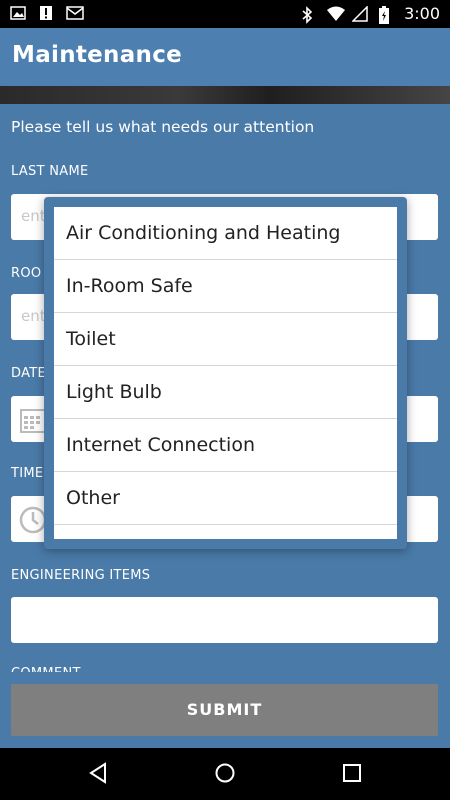 The height and width of the screenshot is (800, 450). What do you see at coordinates (18, 13) in the screenshot?
I see `image-icon` at bounding box center [18, 13].